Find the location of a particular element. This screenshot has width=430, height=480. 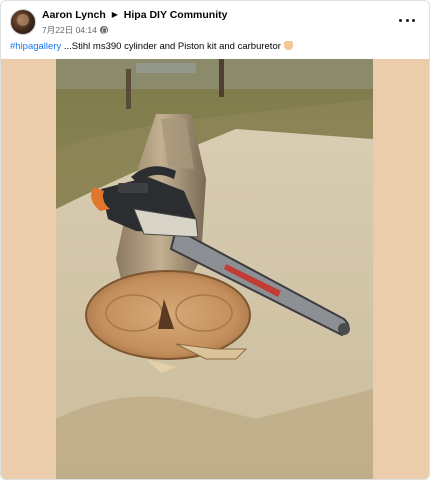

background-yard is located at coordinates (214, 74).